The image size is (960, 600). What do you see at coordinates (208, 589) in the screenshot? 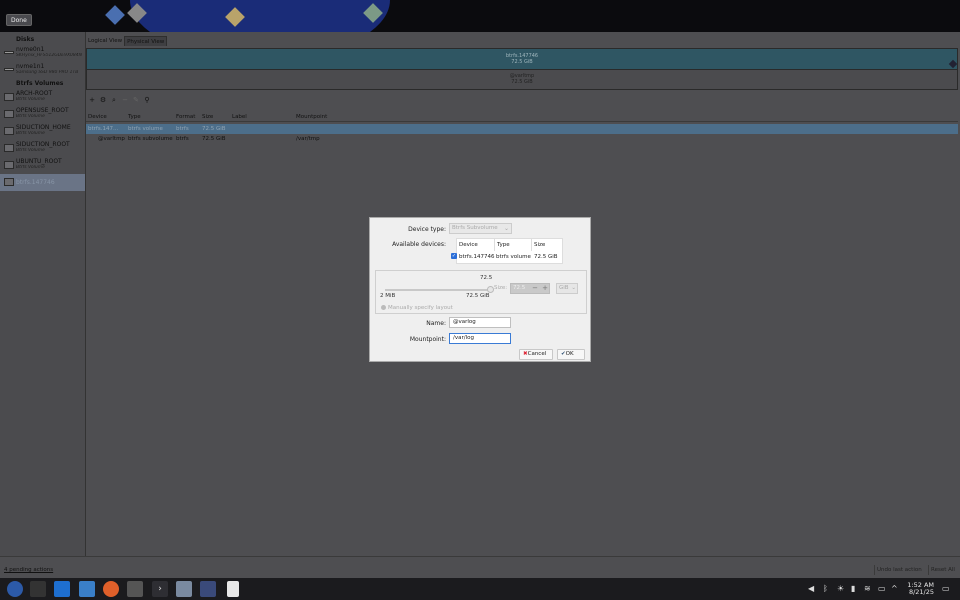
I see `partition-manager-icon` at bounding box center [208, 589].